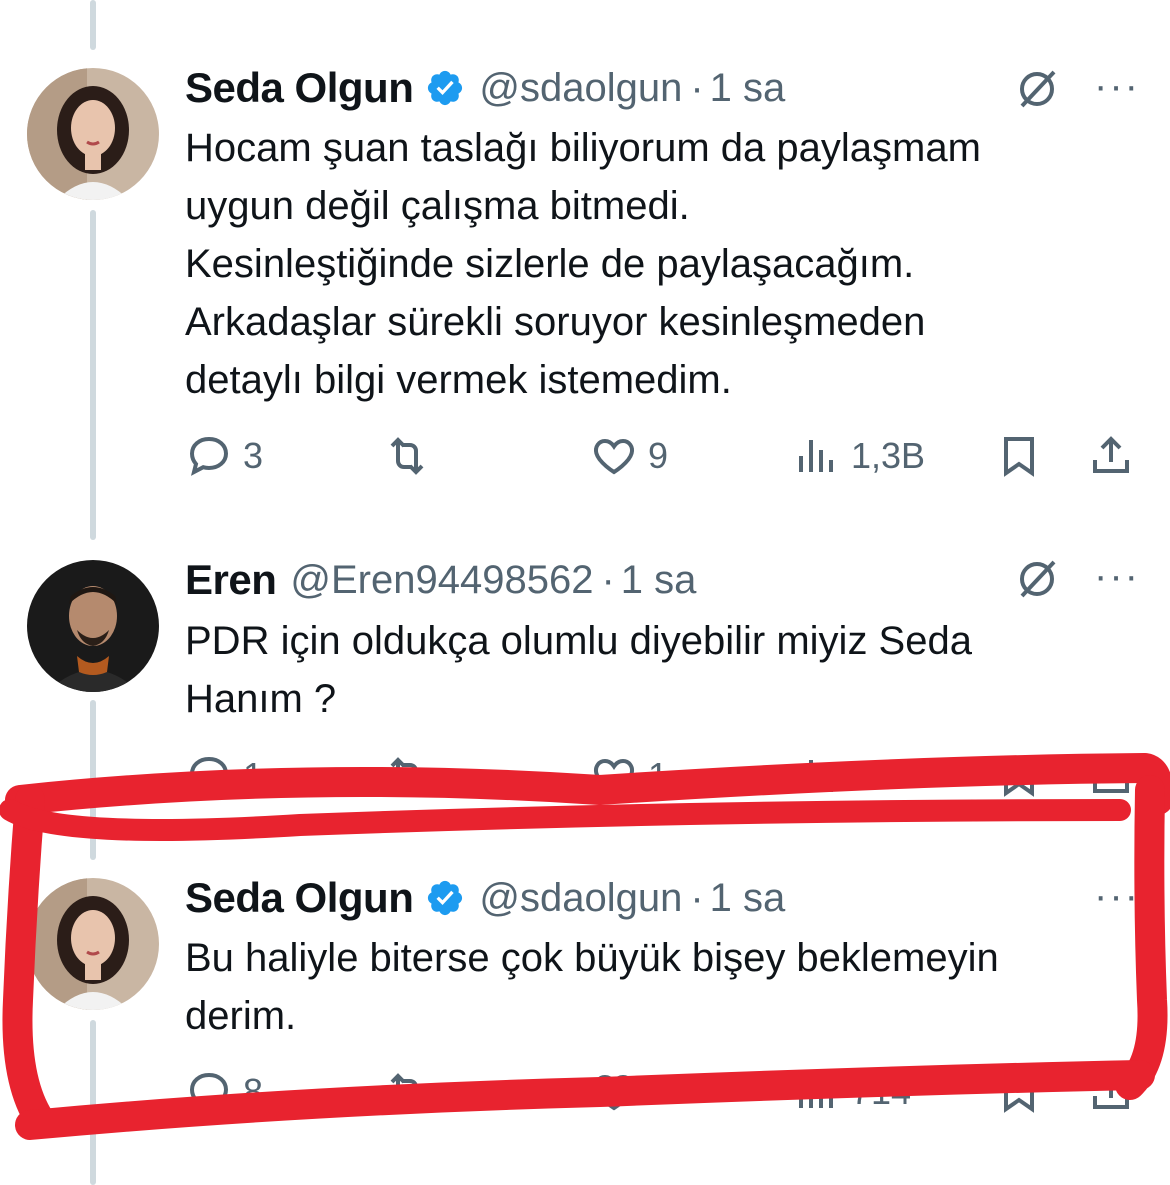  Describe the element at coordinates (888, 455) in the screenshot. I see `view-count: 1,3B` at that location.